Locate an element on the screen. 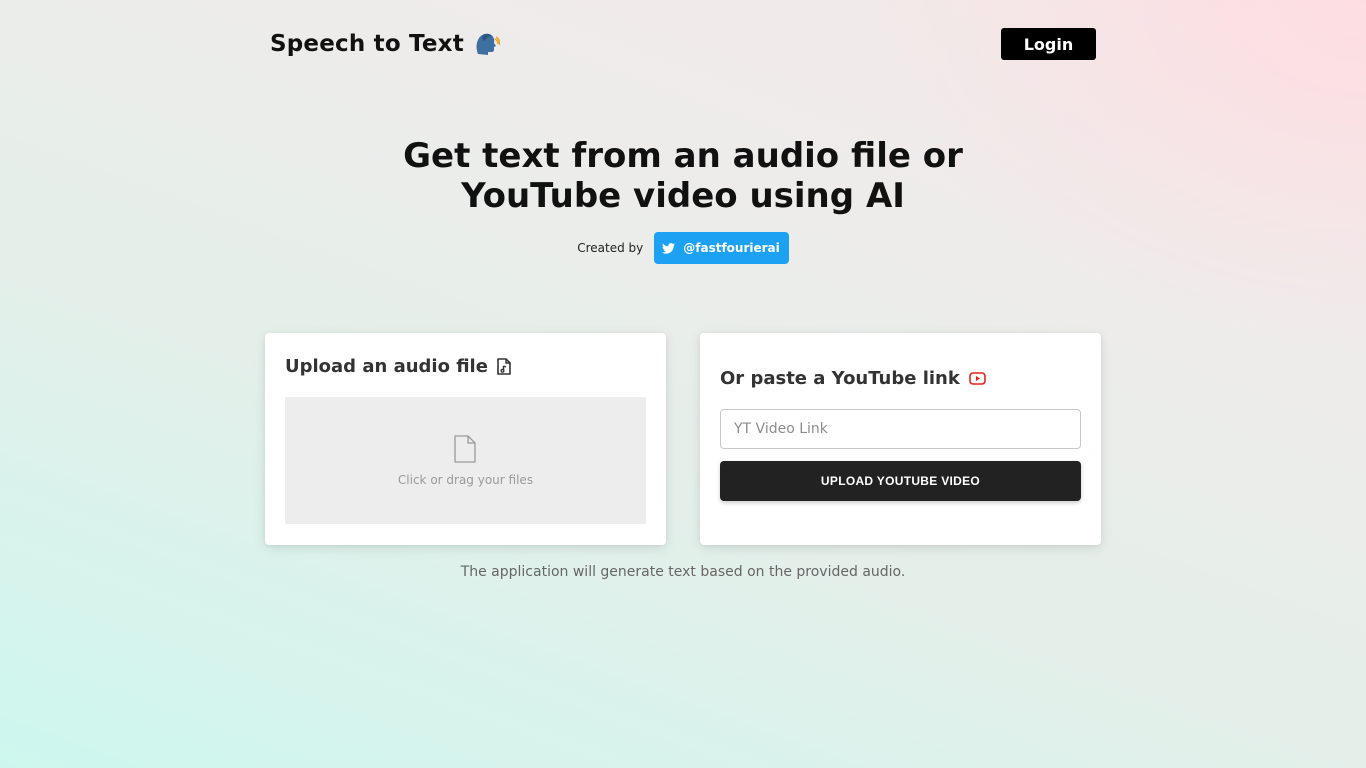  top-header: Speech to Text Login is located at coordinates (683, 44).